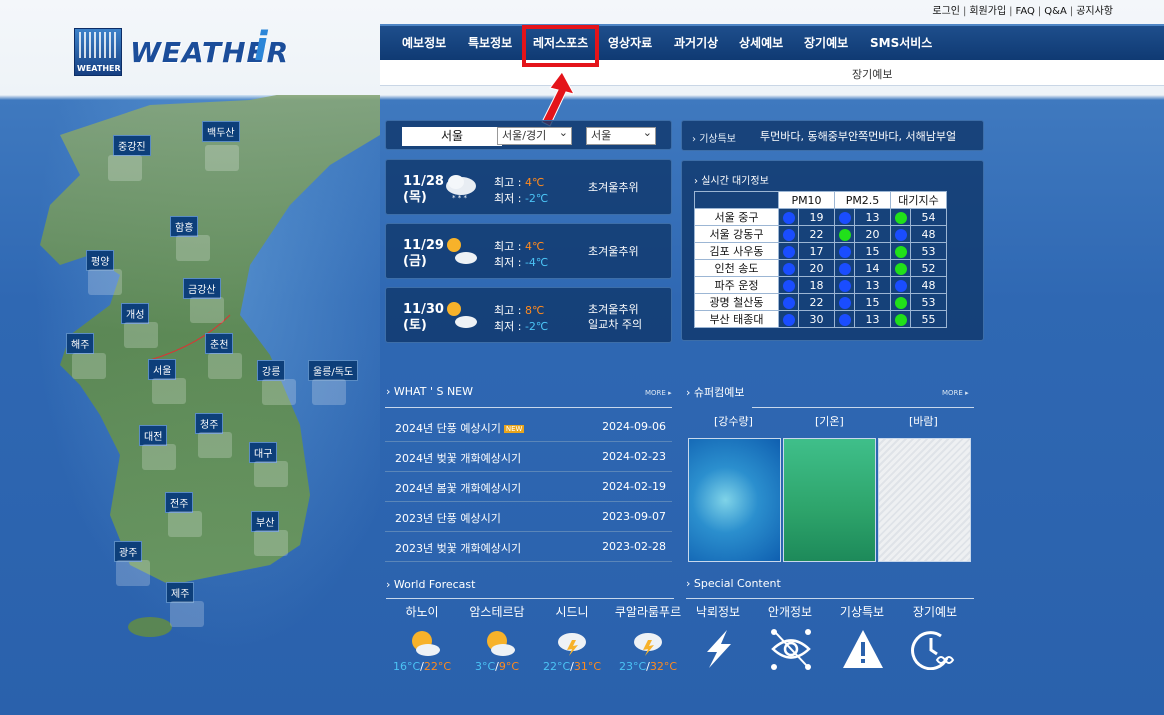 The width and height of the screenshot is (1164, 715). What do you see at coordinates (528, 547) in the screenshot?
I see `news-item: 2023년 벚꽃 개화예상시기 2023-02-28` at bounding box center [528, 547].